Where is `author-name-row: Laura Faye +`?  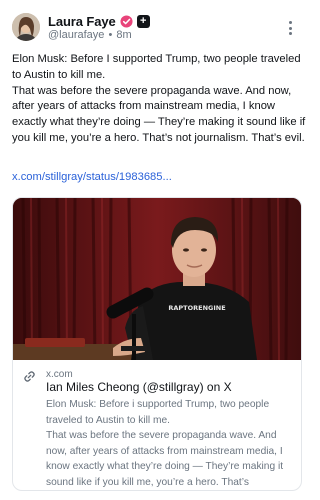
author-name-row: Laura Faye + is located at coordinates (99, 21).